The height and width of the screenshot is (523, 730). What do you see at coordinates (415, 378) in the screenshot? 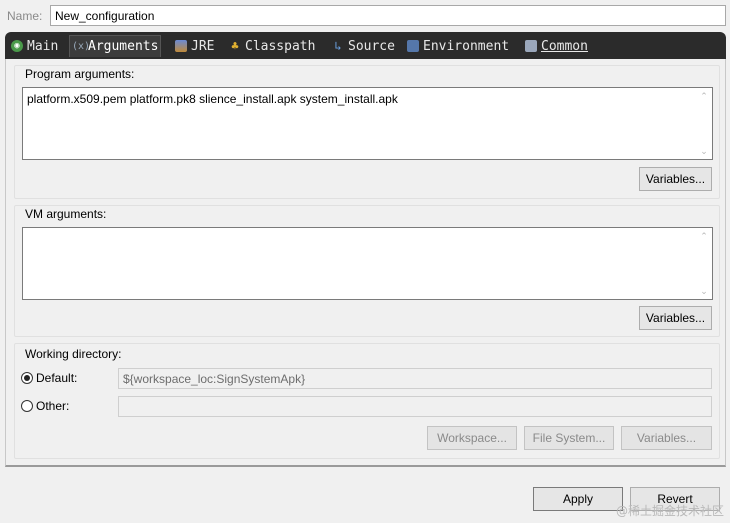
I see `default-directory-field: ${workspace_loc:SignSystemApk}` at bounding box center [415, 378].